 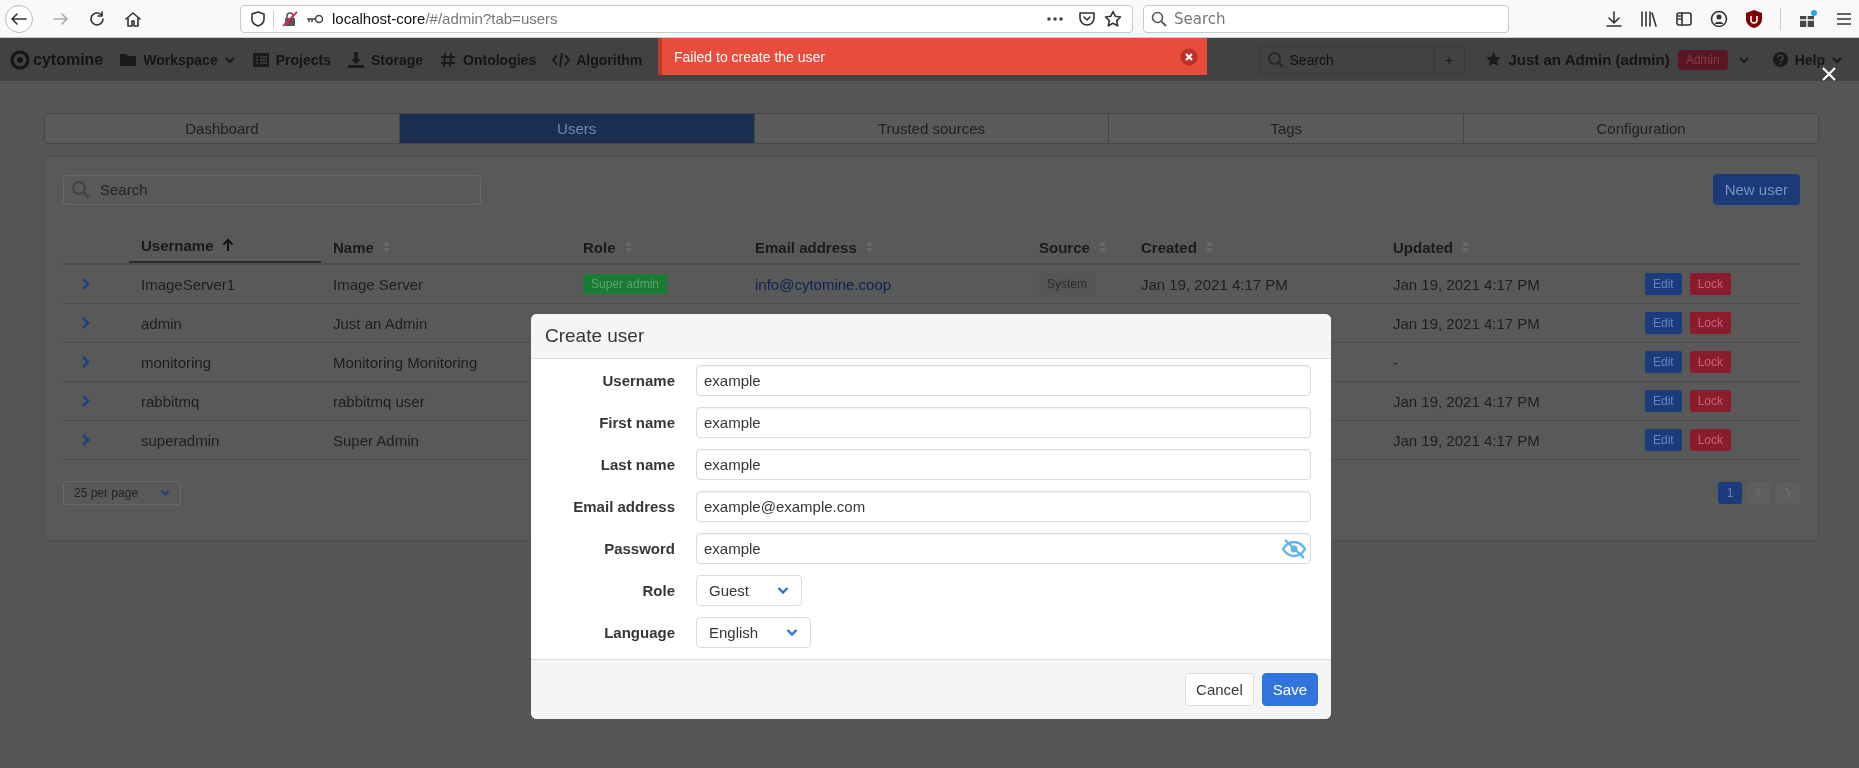 What do you see at coordinates (161, 323) in the screenshot?
I see `table-cell: admin` at bounding box center [161, 323].